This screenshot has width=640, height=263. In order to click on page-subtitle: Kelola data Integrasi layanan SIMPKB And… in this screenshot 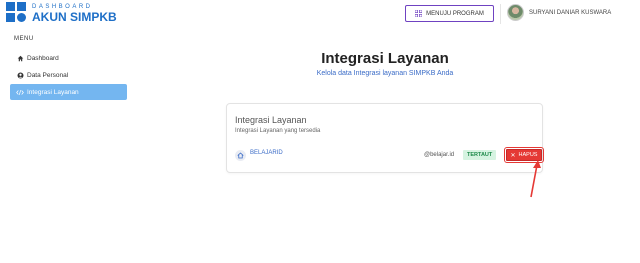, I will do `click(385, 73)`.